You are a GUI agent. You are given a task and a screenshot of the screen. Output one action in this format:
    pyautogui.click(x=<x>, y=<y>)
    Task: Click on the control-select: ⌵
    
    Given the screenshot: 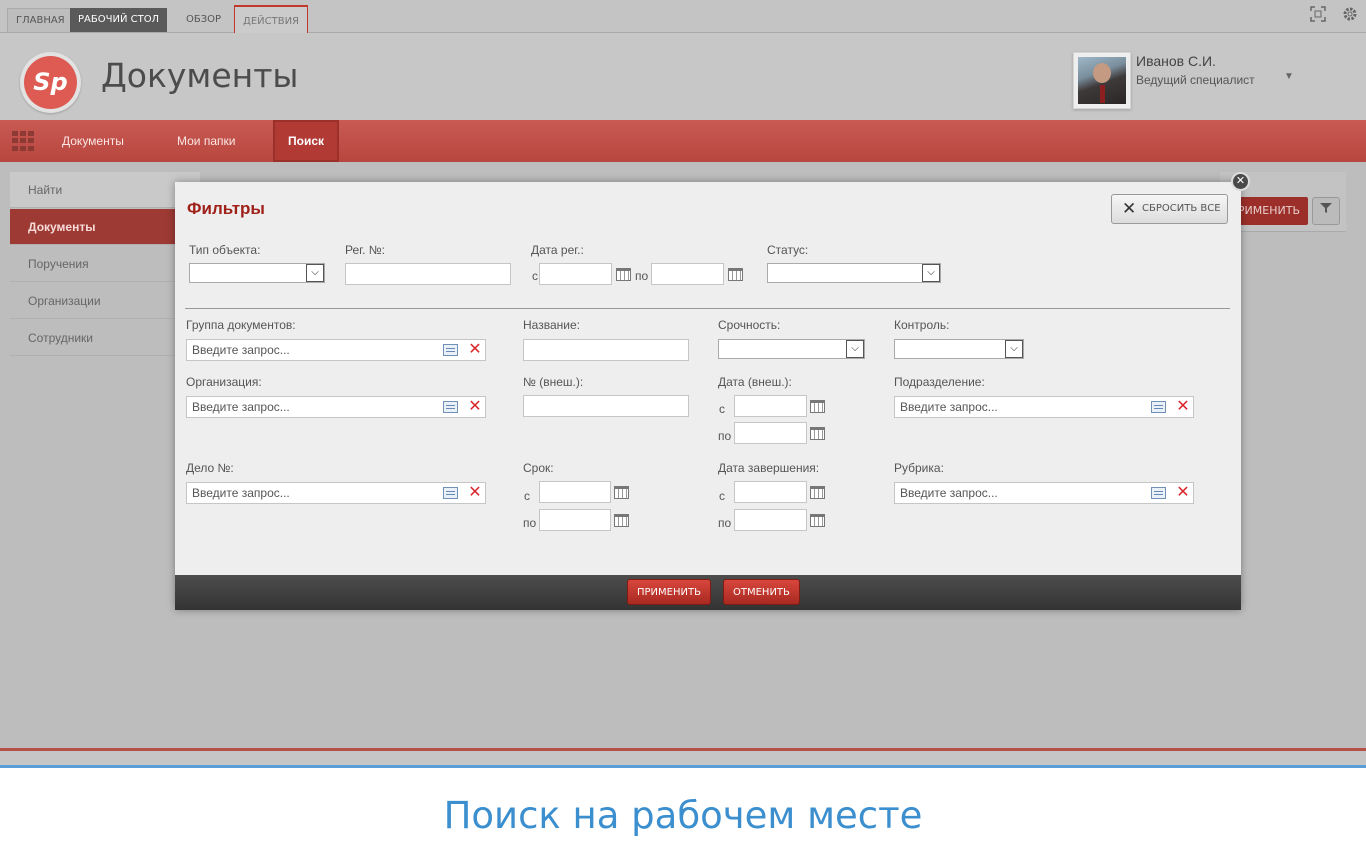 What is the action you would take?
    pyautogui.click(x=959, y=349)
    